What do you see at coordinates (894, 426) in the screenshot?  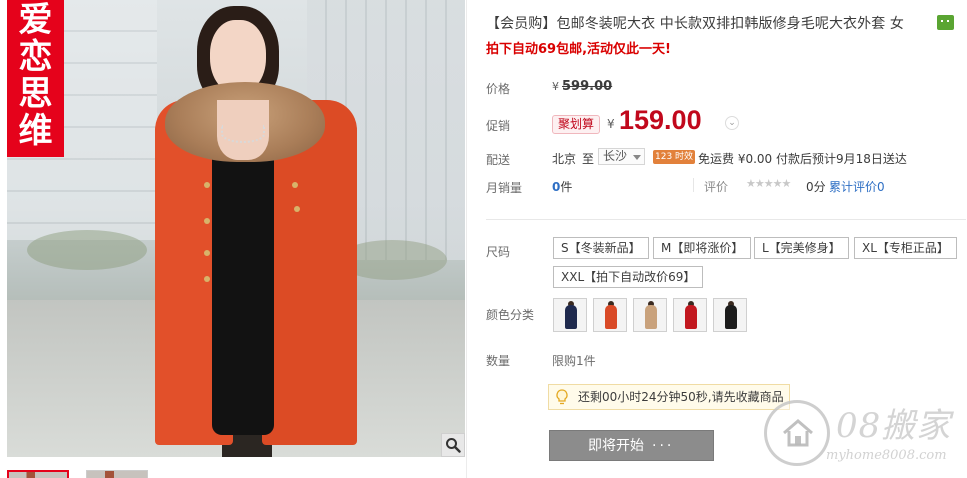 I see `watermark-text: 08搬家` at bounding box center [894, 426].